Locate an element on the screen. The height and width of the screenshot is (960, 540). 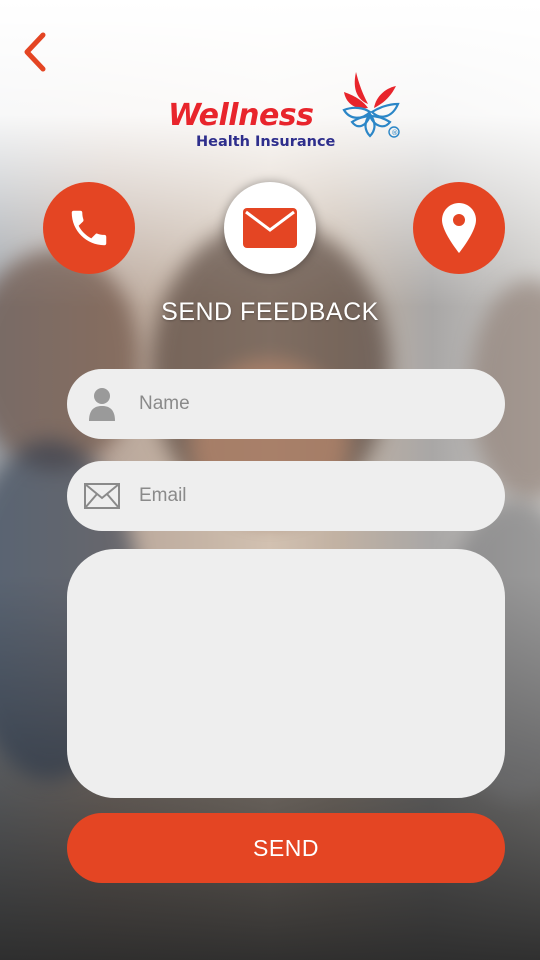
email-field is located at coordinates (286, 496).